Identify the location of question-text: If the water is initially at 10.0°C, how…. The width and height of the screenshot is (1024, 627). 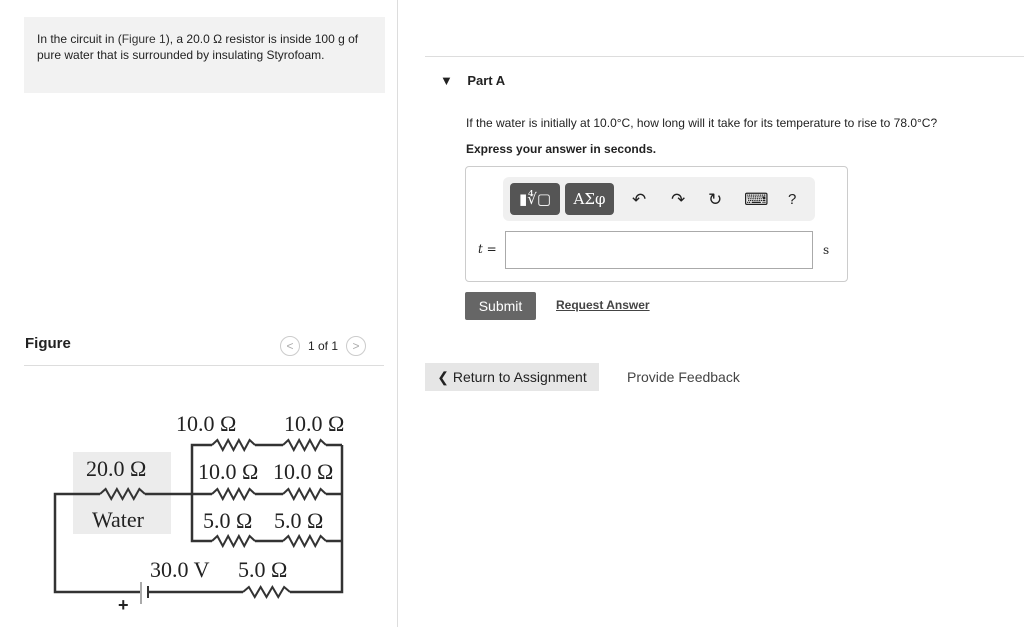
(702, 123).